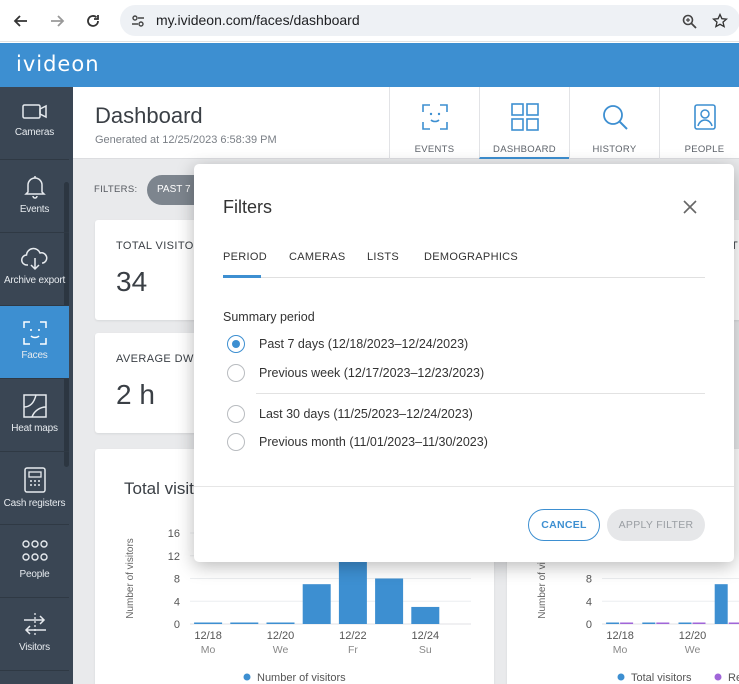 Image resolution: width=739 pixels, height=684 pixels. What do you see at coordinates (690, 207) in the screenshot?
I see `close-icon` at bounding box center [690, 207].